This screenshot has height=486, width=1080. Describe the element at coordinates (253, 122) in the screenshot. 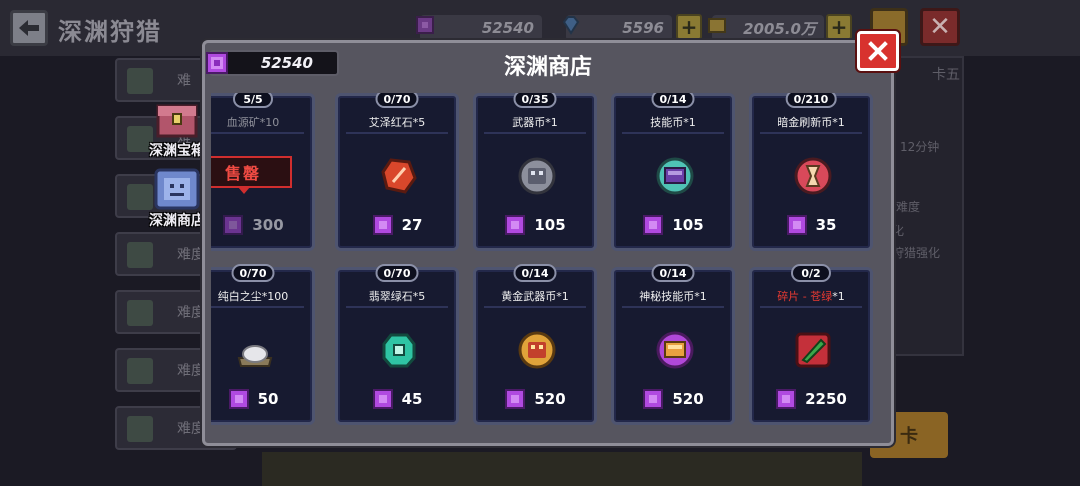

I see `item-name: 血源矿*10` at that location.